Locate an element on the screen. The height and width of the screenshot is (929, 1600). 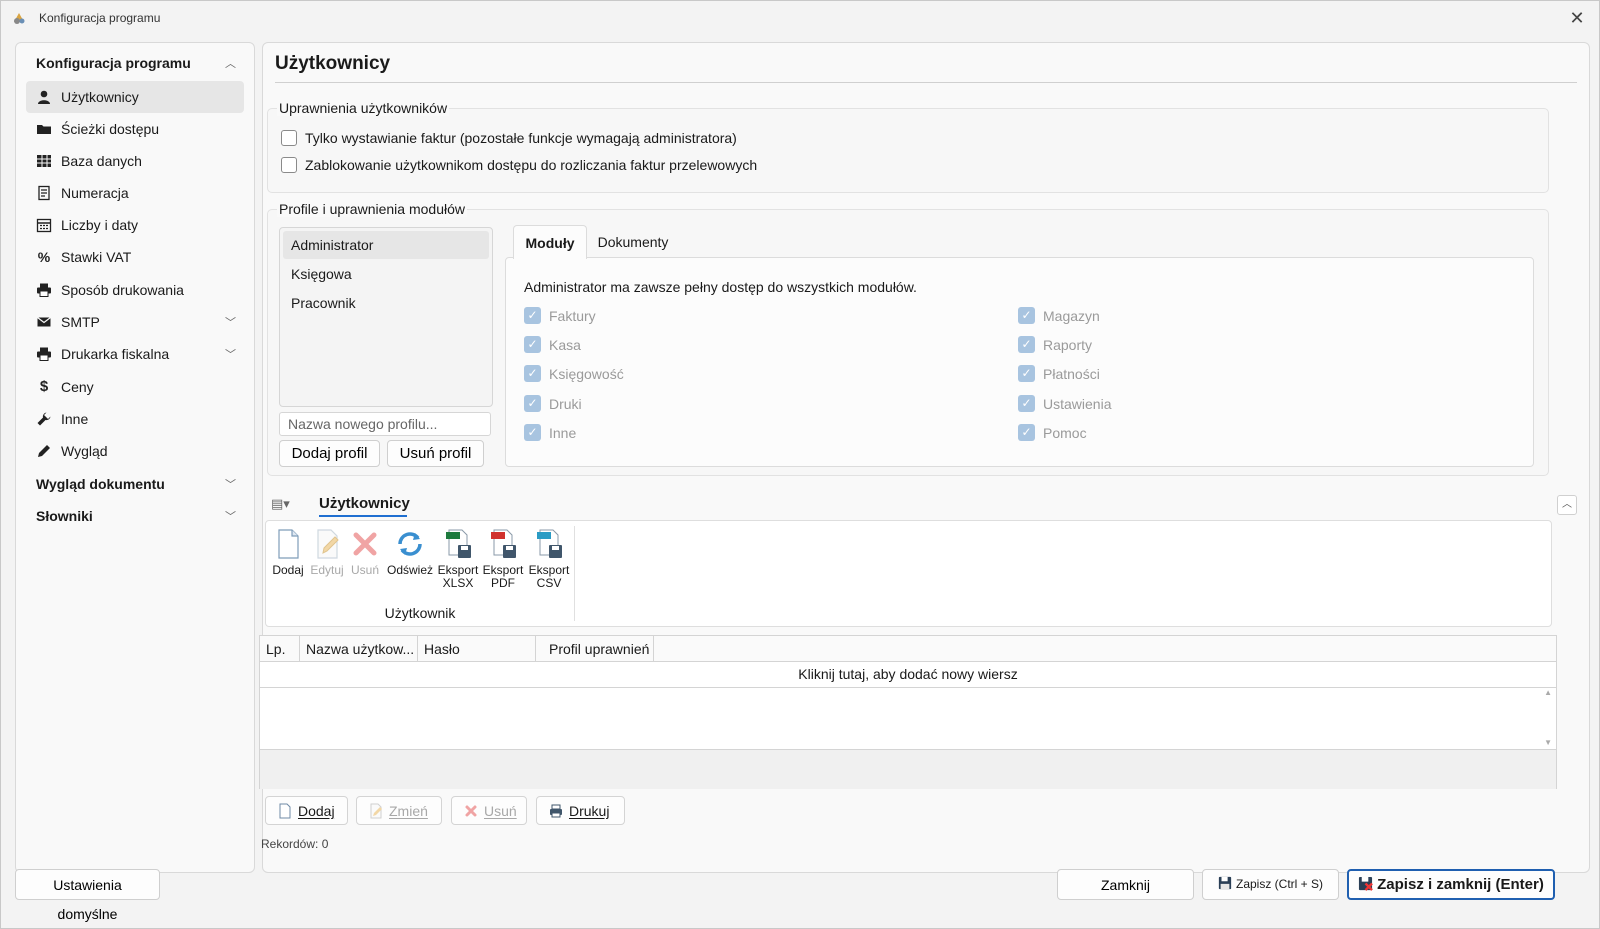
ribbon-export-pdf-button: Eksport PDF is located at coordinates (503, 559).